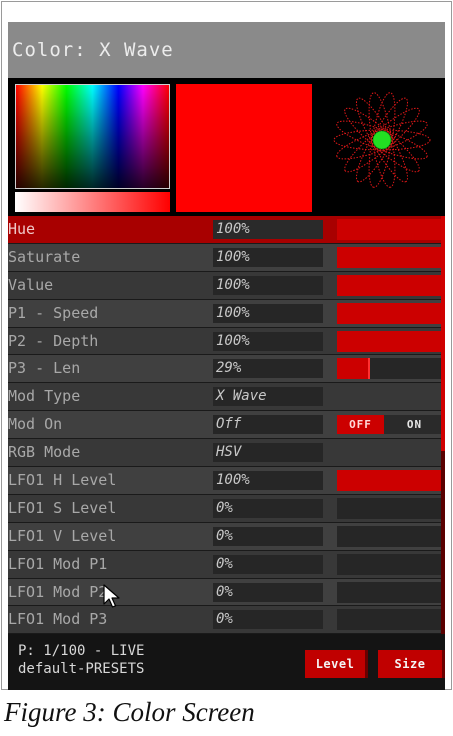  I want to click on param-name: LFO1 V Level, so click(62, 535).